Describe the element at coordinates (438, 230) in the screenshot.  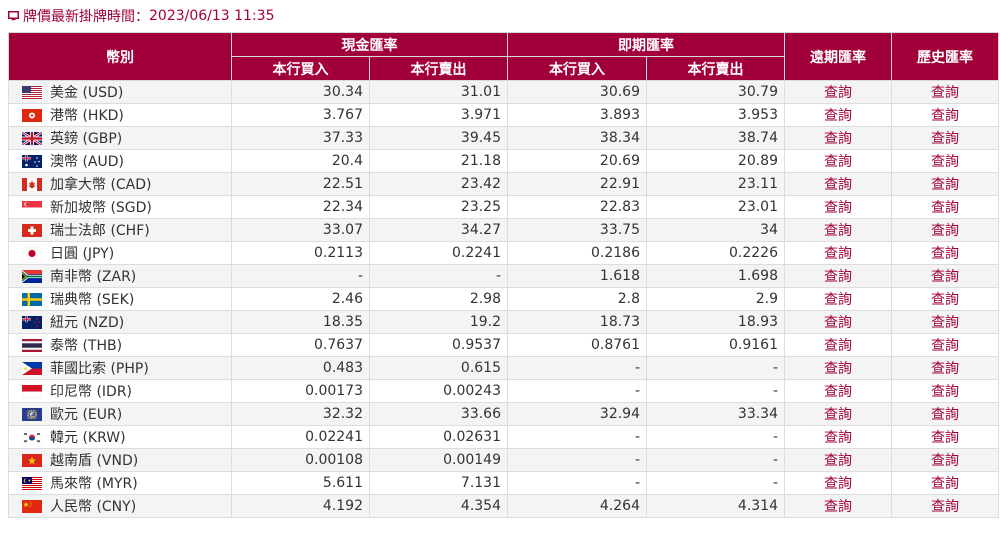
I see `cash-sell-rate: 34.27` at that location.